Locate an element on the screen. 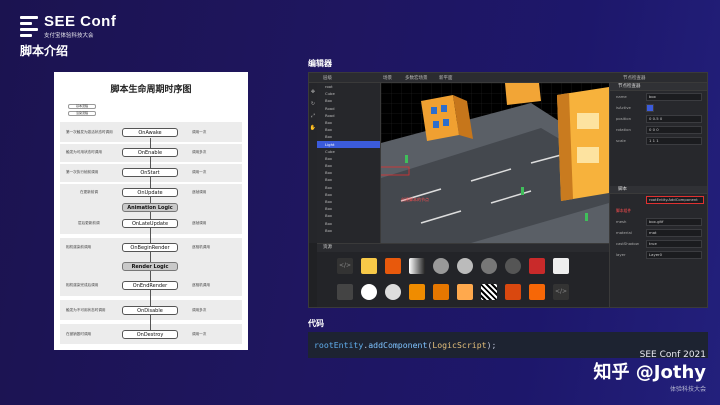 The image size is (720, 405). scene-render: 创建脚本的节点 is located at coordinates (495, 163).